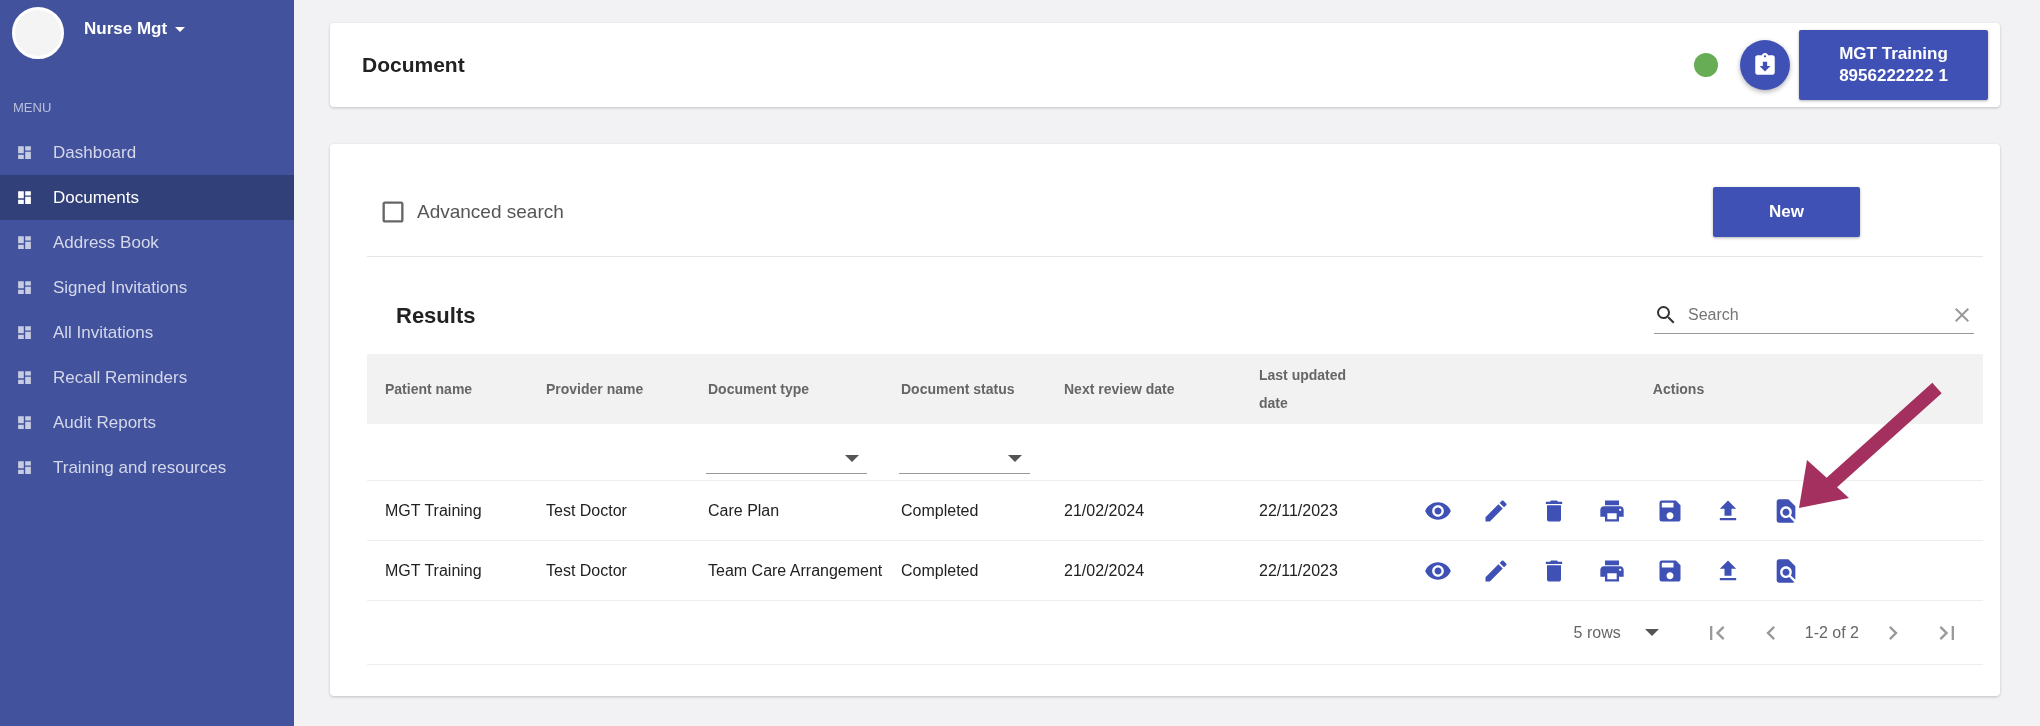  I want to click on column-header: Patient name, so click(447, 389).